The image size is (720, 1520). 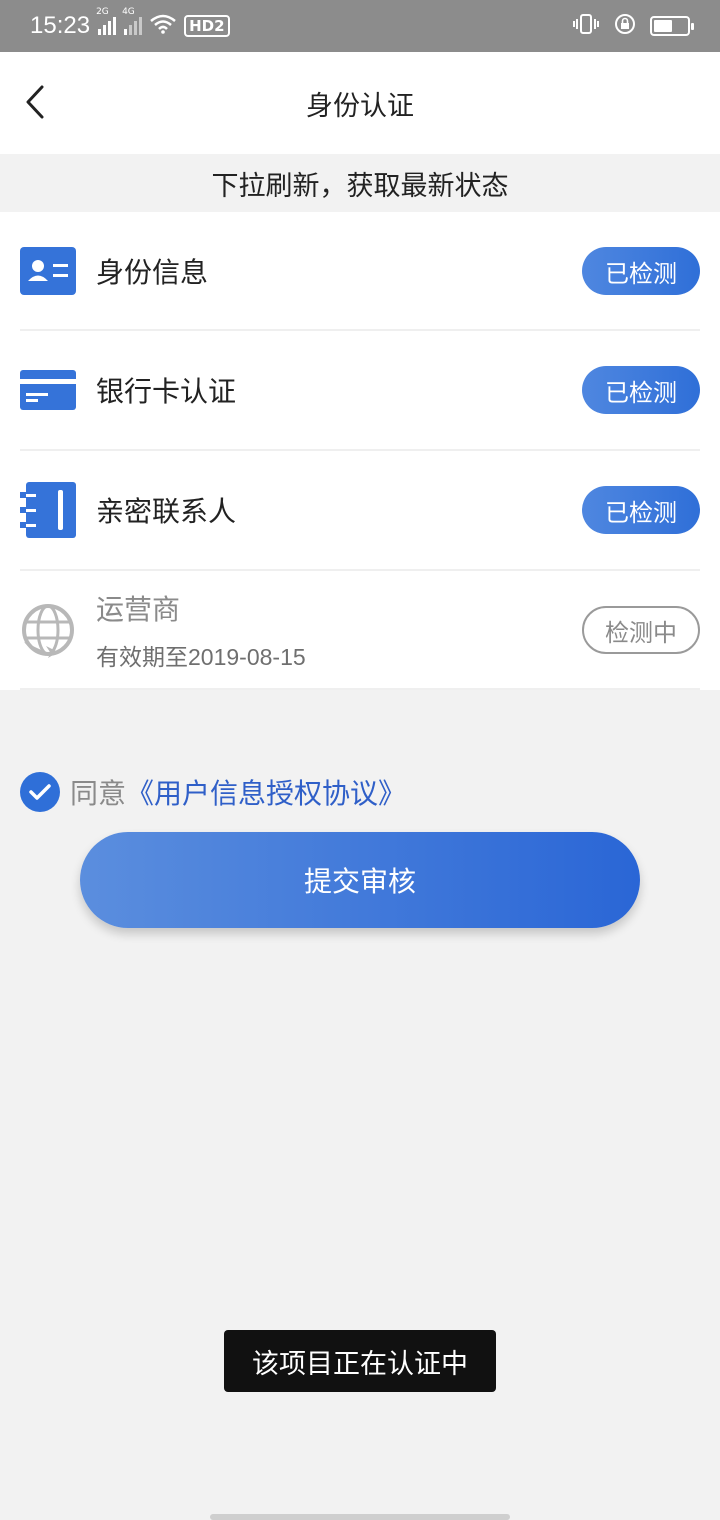 I want to click on signal-icon-2: 4G, so click(x=132, y=21).